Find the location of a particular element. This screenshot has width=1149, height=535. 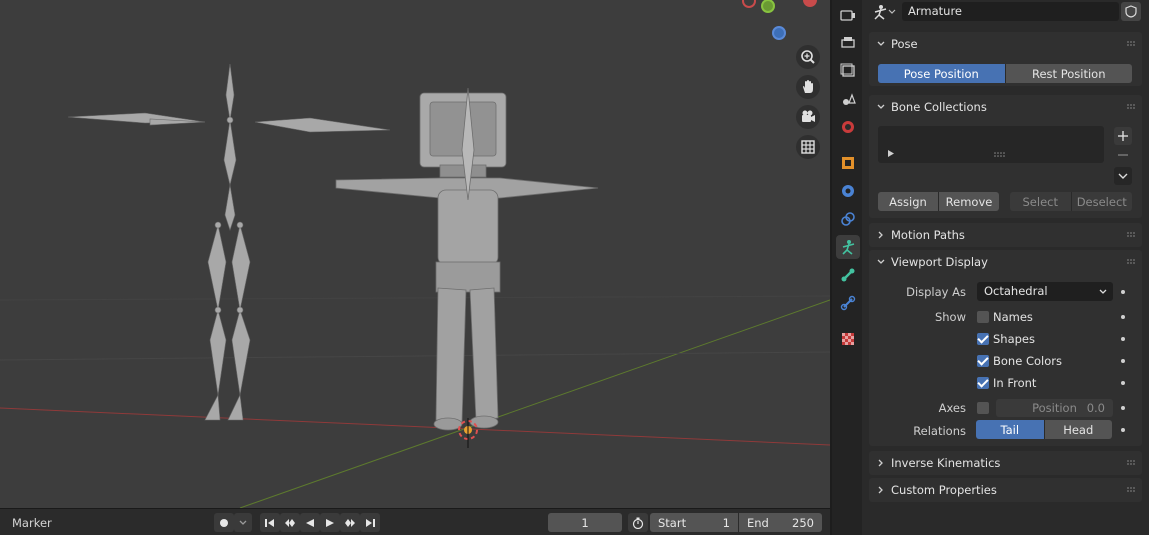

stopwatch-icon is located at coordinates (638, 523).